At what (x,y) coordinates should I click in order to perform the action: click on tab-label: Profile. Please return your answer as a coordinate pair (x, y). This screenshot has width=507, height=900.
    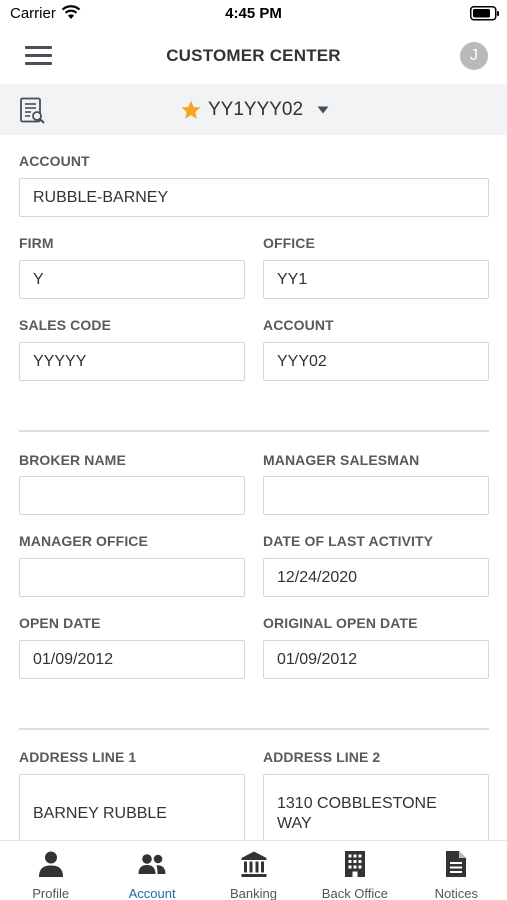
    Looking at the image, I should click on (51, 893).